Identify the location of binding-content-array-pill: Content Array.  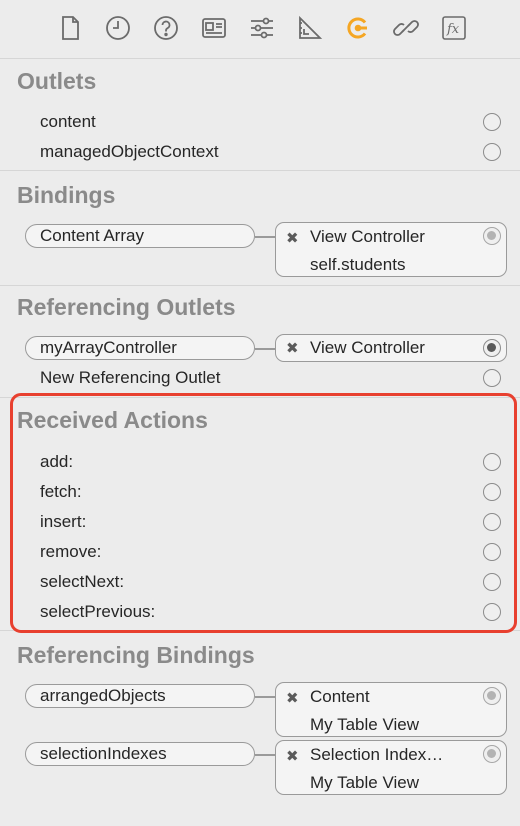
(140, 236).